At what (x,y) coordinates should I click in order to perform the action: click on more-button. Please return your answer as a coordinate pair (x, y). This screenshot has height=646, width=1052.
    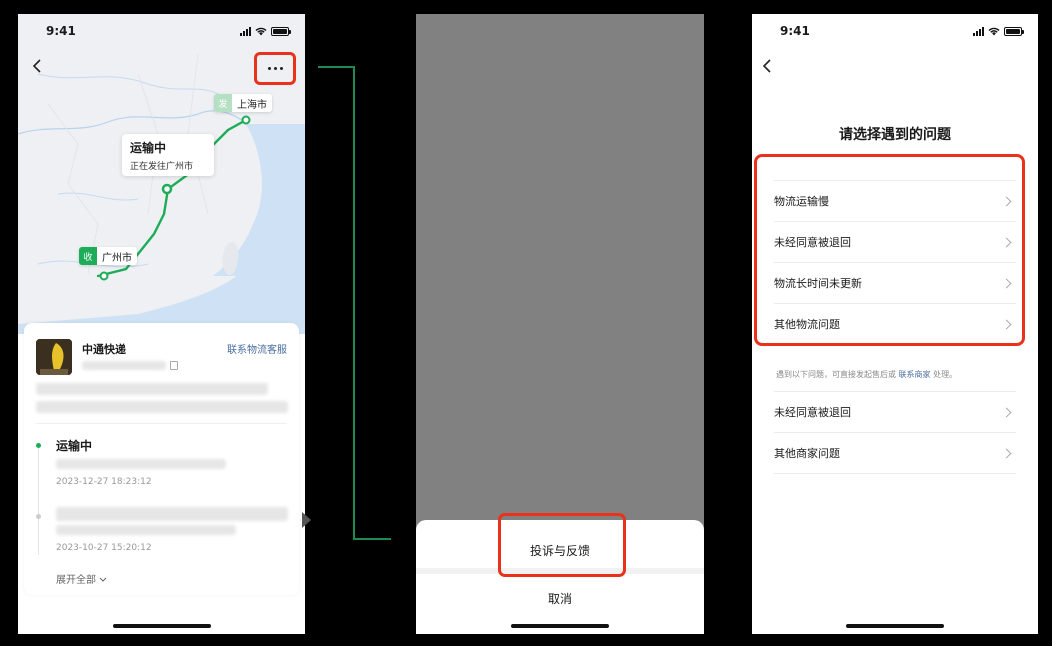
    Looking at the image, I should click on (275, 68).